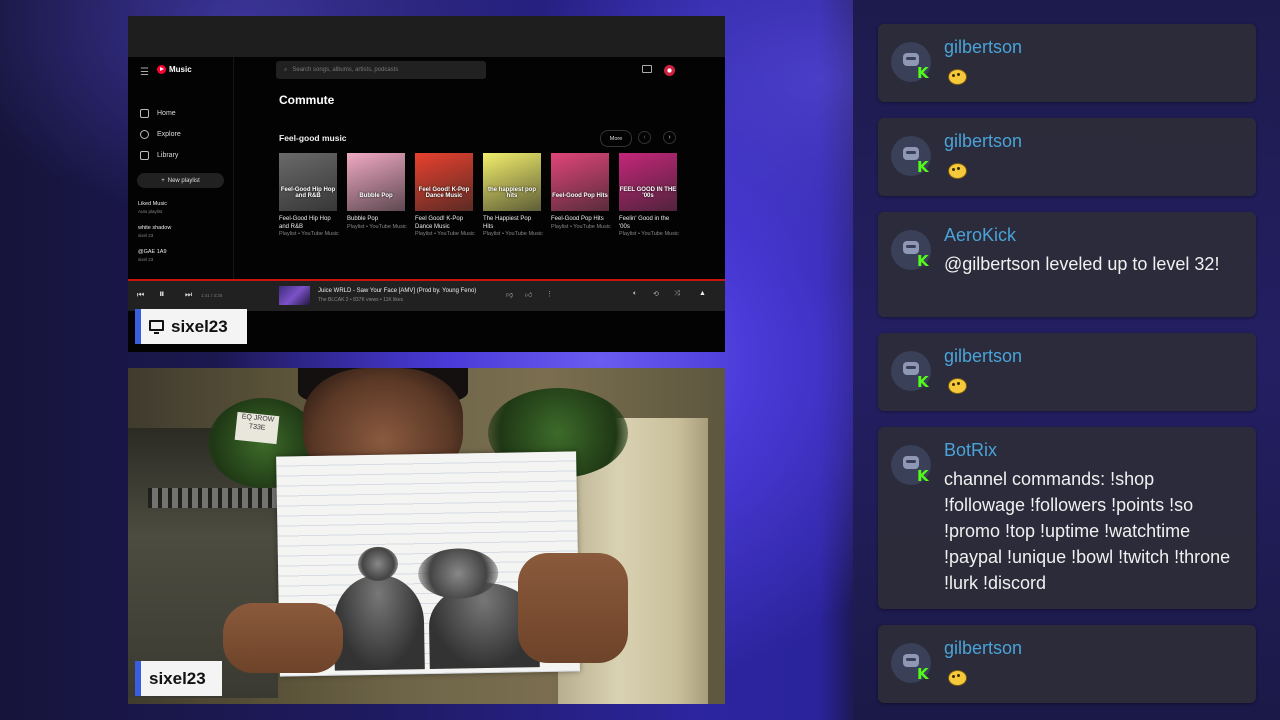 The width and height of the screenshot is (1280, 720). Describe the element at coordinates (957, 170) in the screenshot. I see `emote-icon` at that location.